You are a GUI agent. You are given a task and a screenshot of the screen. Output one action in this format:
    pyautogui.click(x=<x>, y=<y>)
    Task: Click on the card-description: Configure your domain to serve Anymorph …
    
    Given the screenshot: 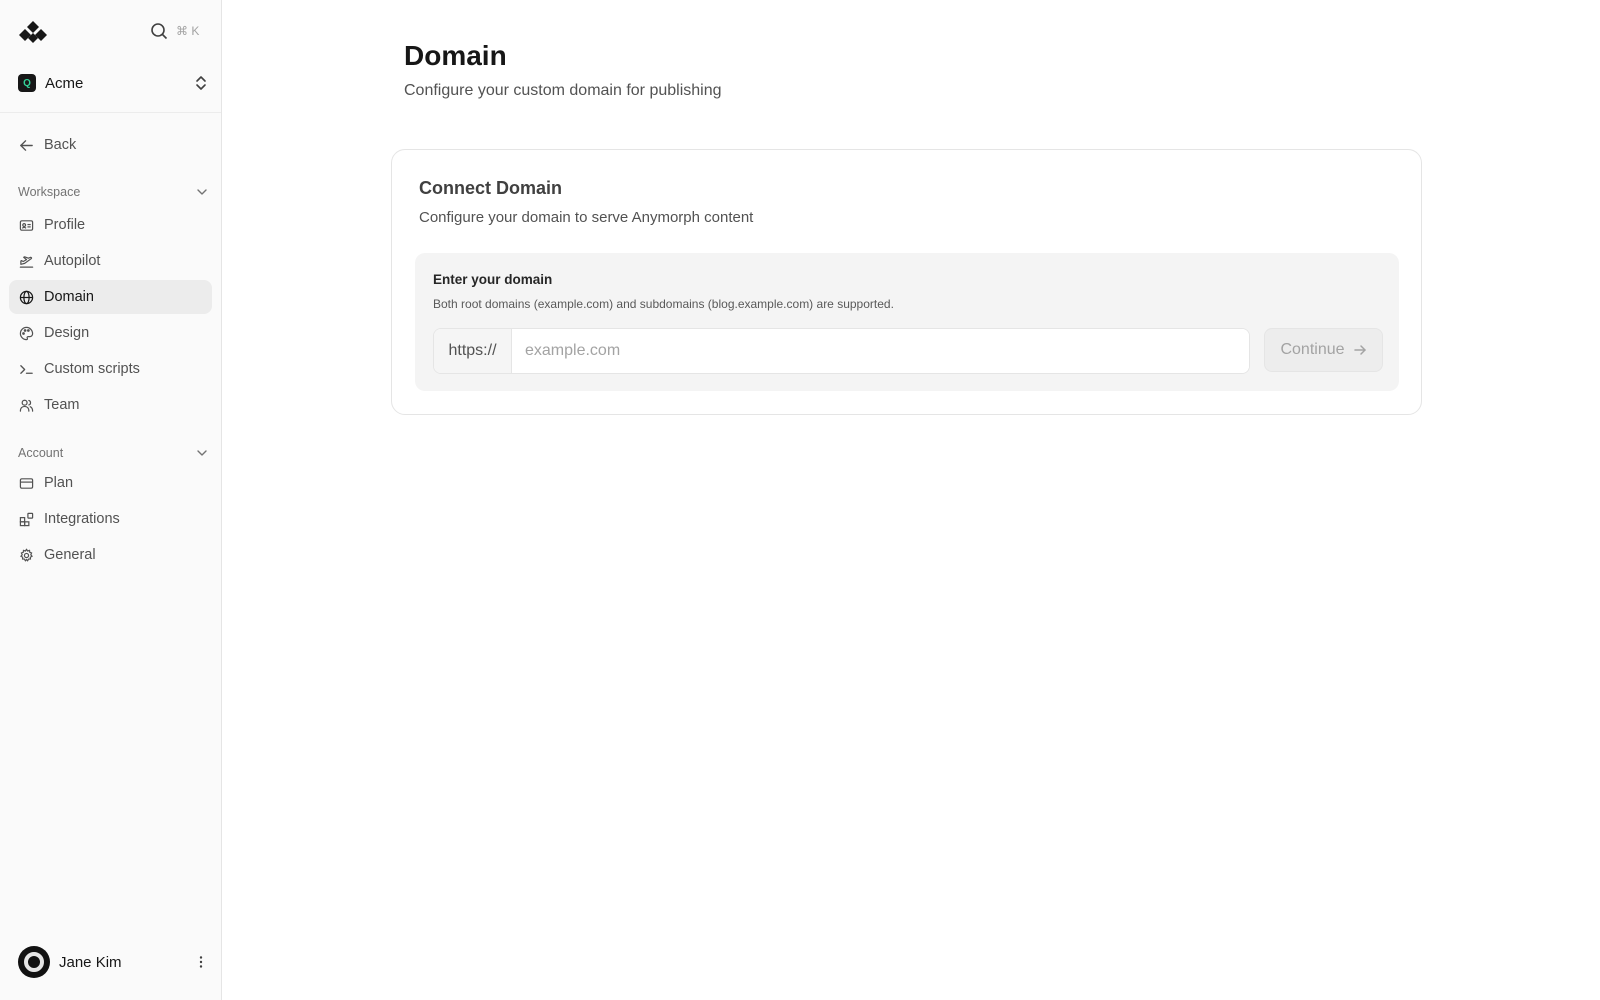 What is the action you would take?
    pyautogui.click(x=586, y=217)
    